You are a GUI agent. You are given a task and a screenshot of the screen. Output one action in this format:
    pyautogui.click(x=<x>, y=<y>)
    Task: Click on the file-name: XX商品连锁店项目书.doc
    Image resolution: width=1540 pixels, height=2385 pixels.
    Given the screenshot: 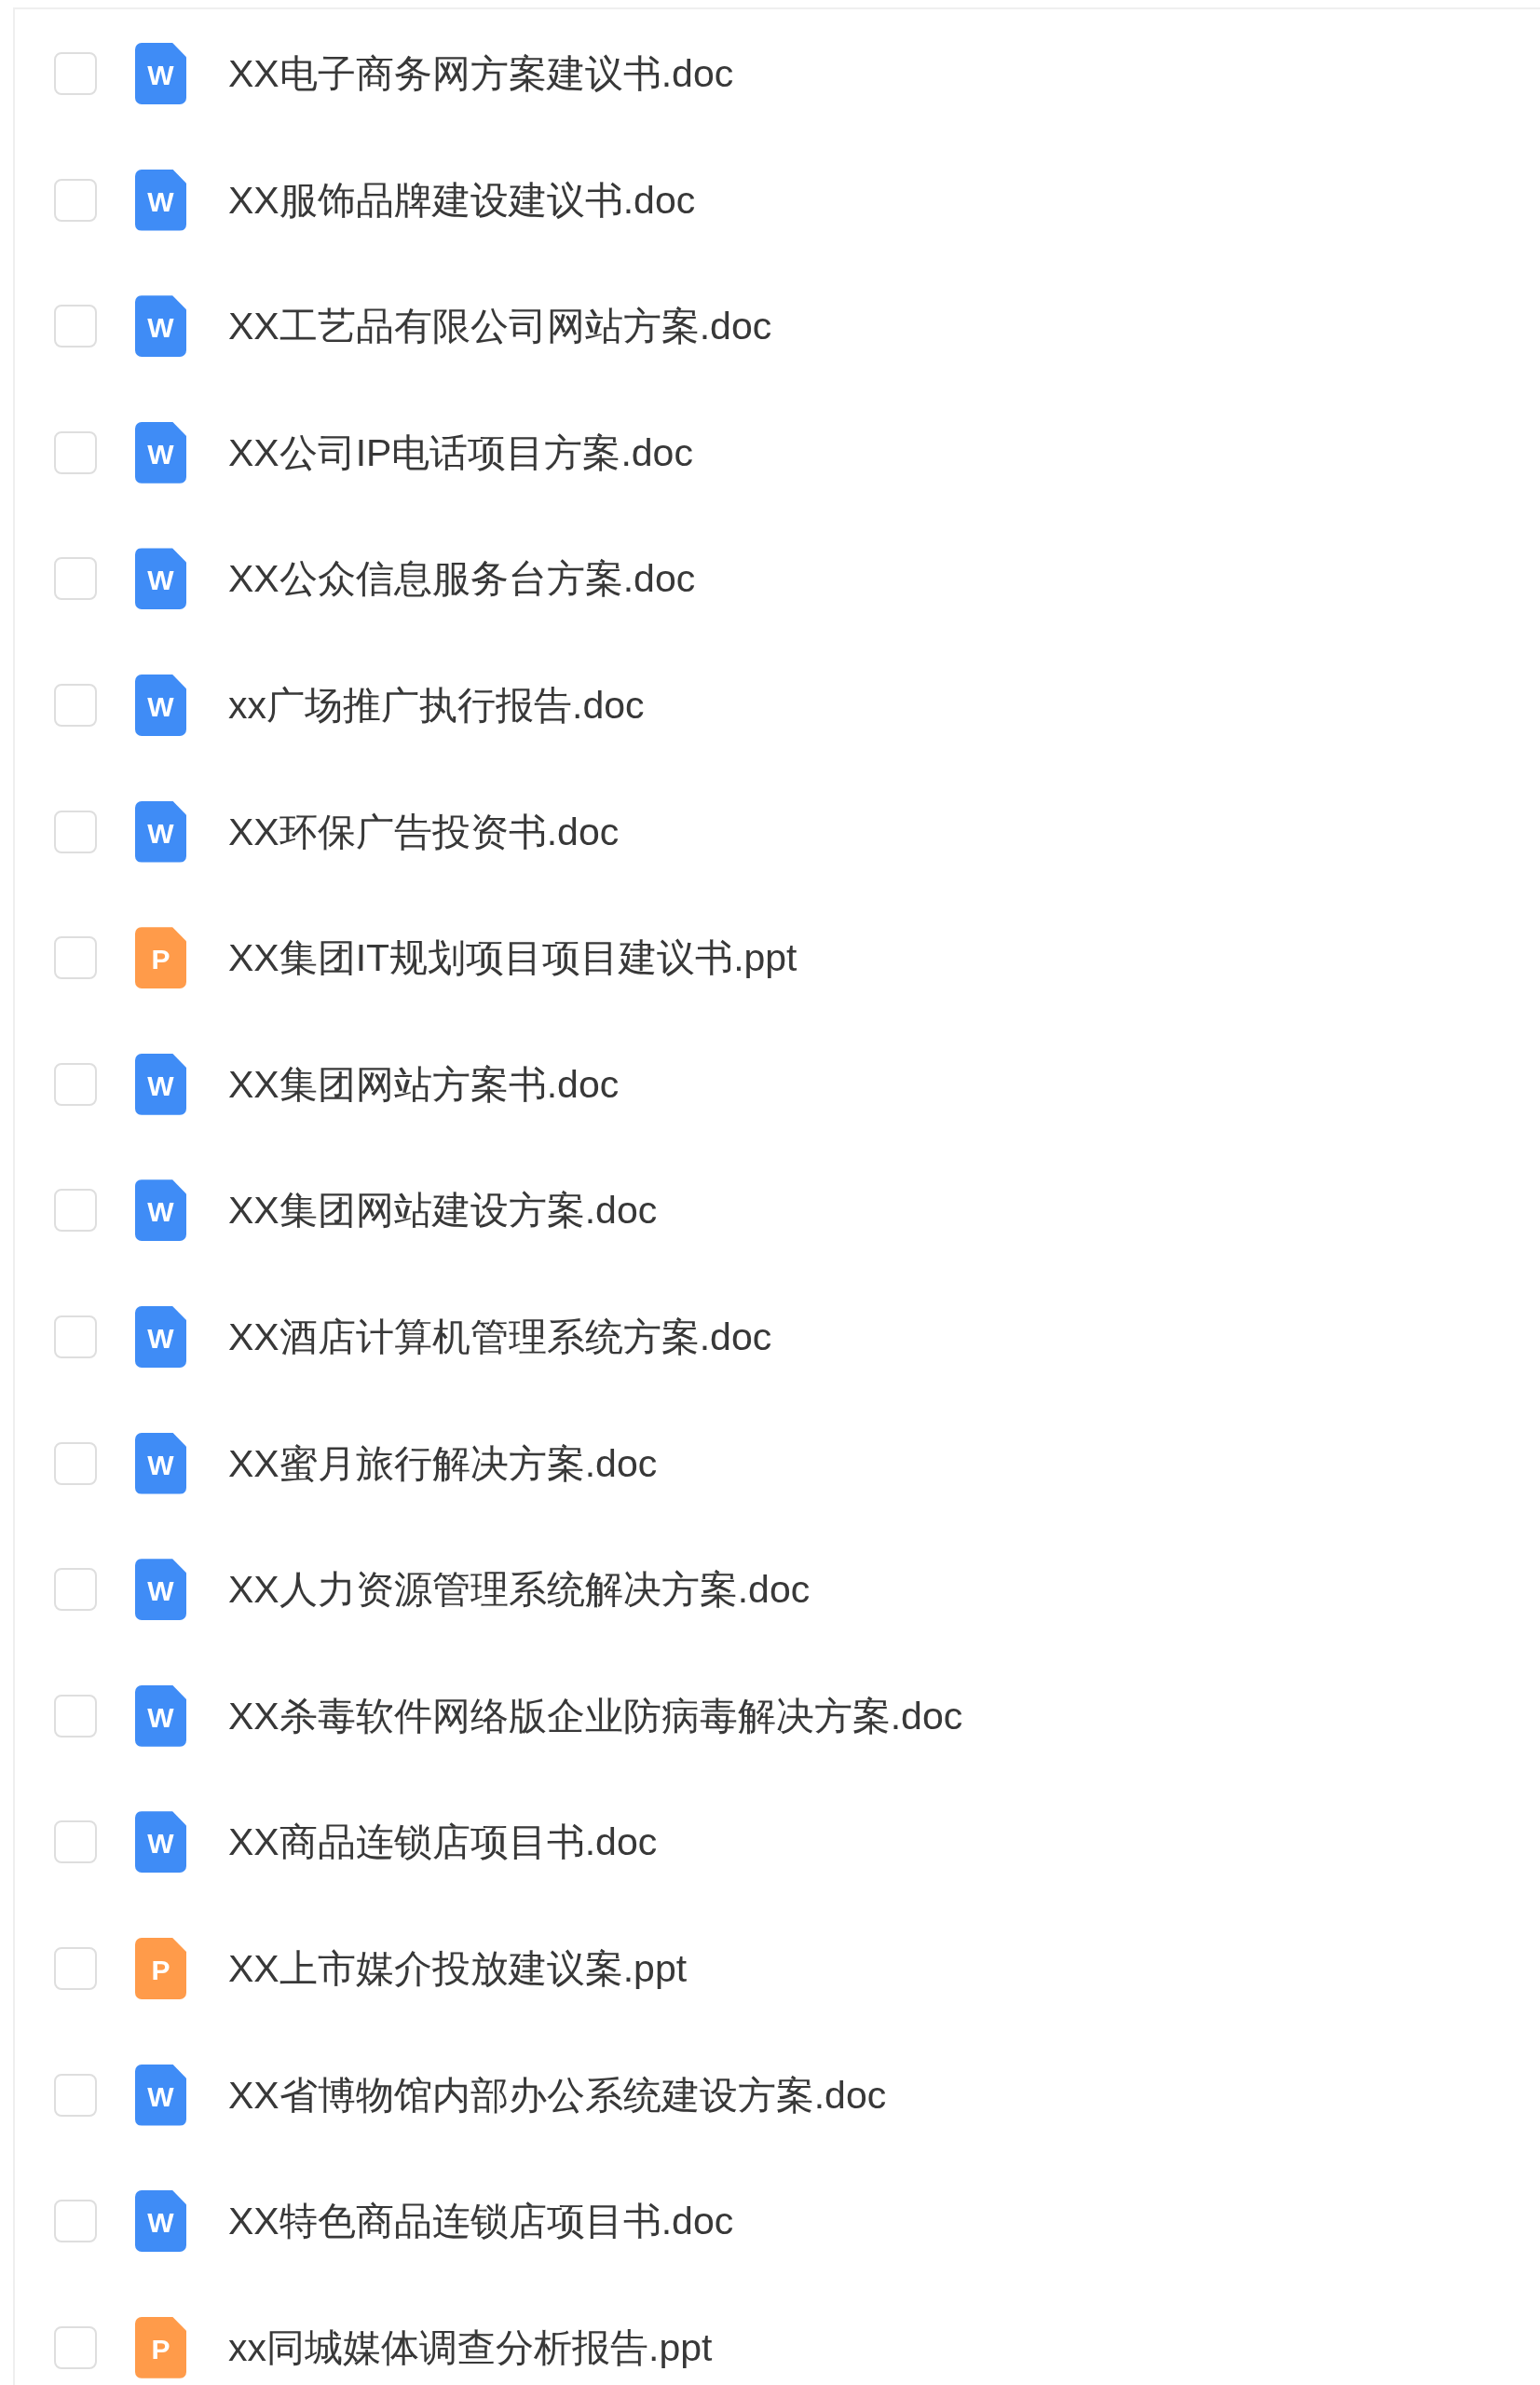 What is the action you would take?
    pyautogui.click(x=443, y=1842)
    